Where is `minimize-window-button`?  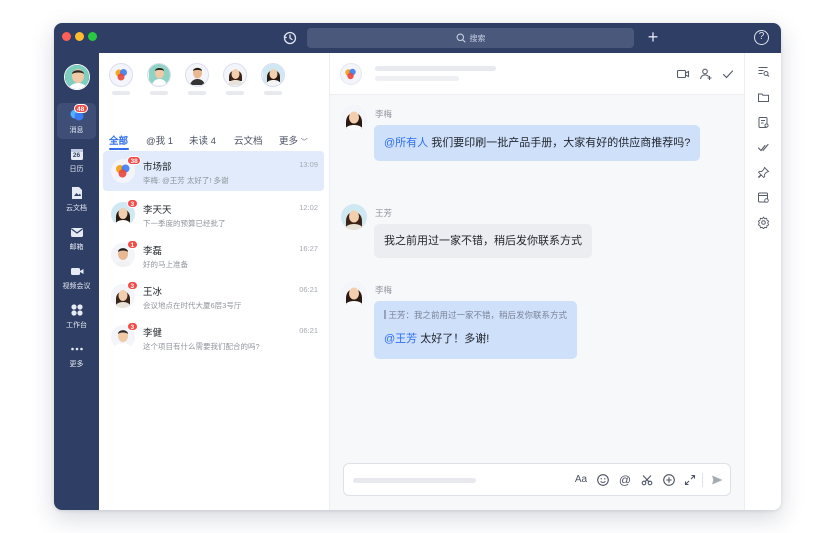
minimize-window-button is located at coordinates (79, 36).